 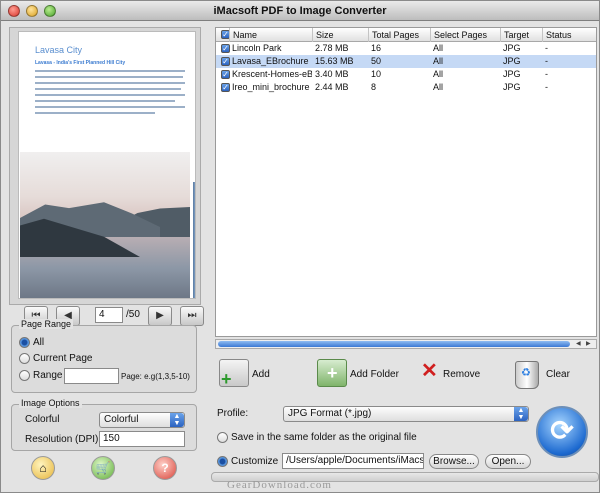 I want to click on preview-page-subtitle: Lavasa - India's First Planned Hill City, so click(x=80, y=63).